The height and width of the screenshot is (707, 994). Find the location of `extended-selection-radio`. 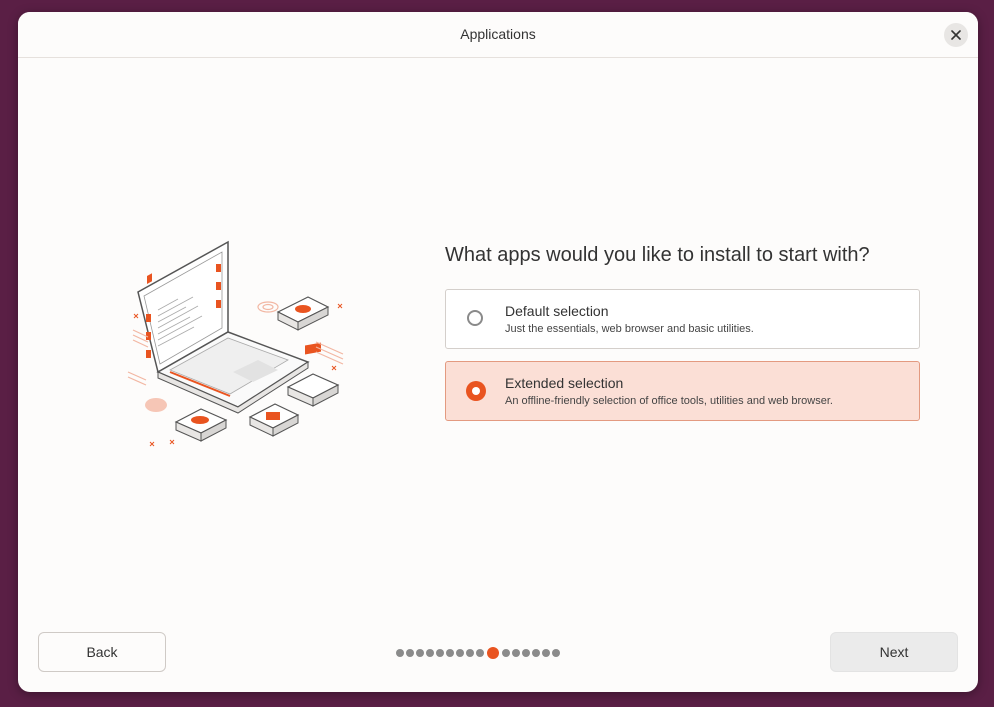

extended-selection-radio is located at coordinates (476, 391).